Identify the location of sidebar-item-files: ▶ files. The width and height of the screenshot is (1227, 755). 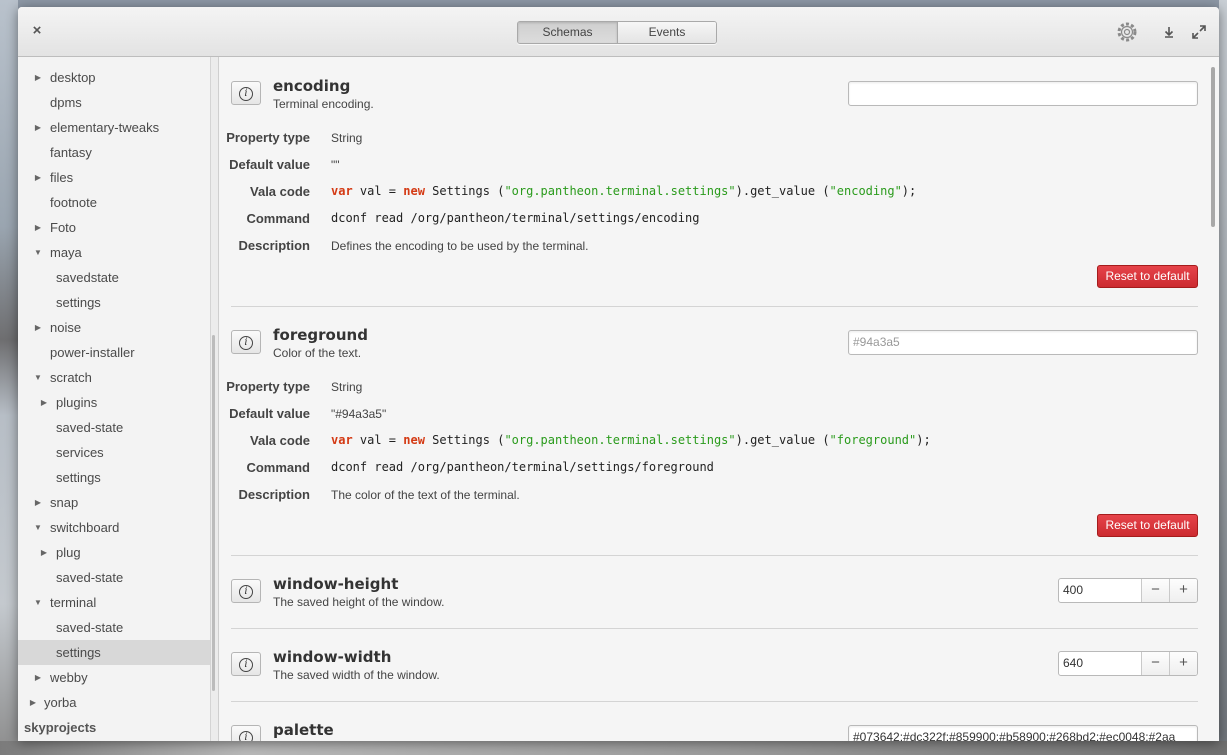
(114, 177).